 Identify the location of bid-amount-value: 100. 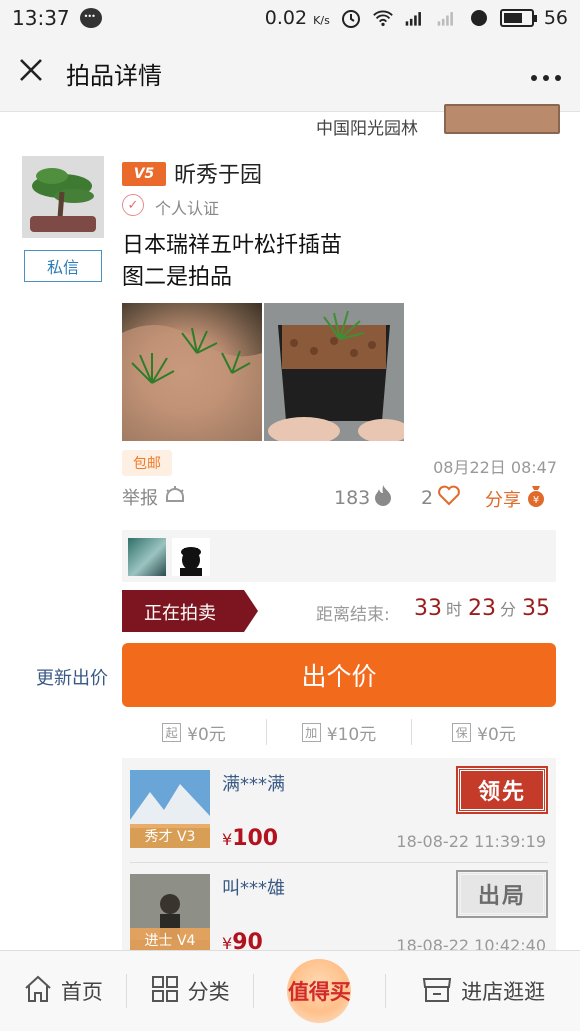
(255, 838).